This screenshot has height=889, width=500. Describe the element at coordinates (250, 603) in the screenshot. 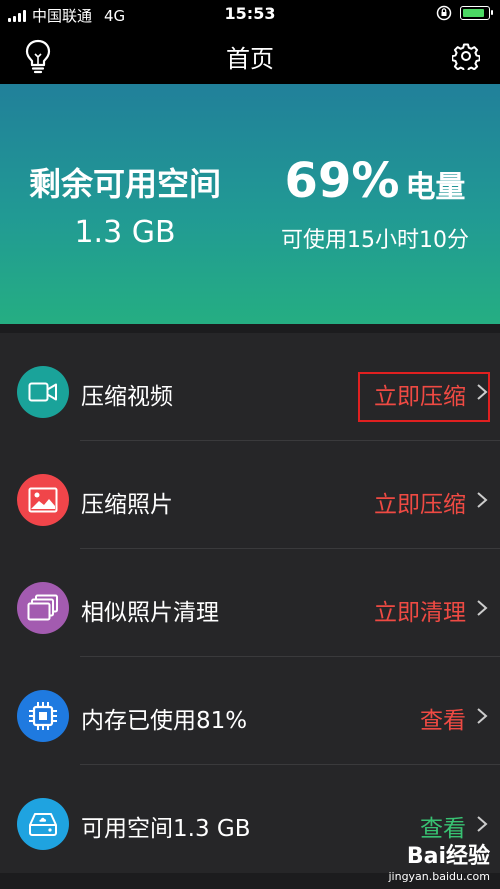

I see `list-item-similar-photos: 相似照片清理 立即清理` at that location.